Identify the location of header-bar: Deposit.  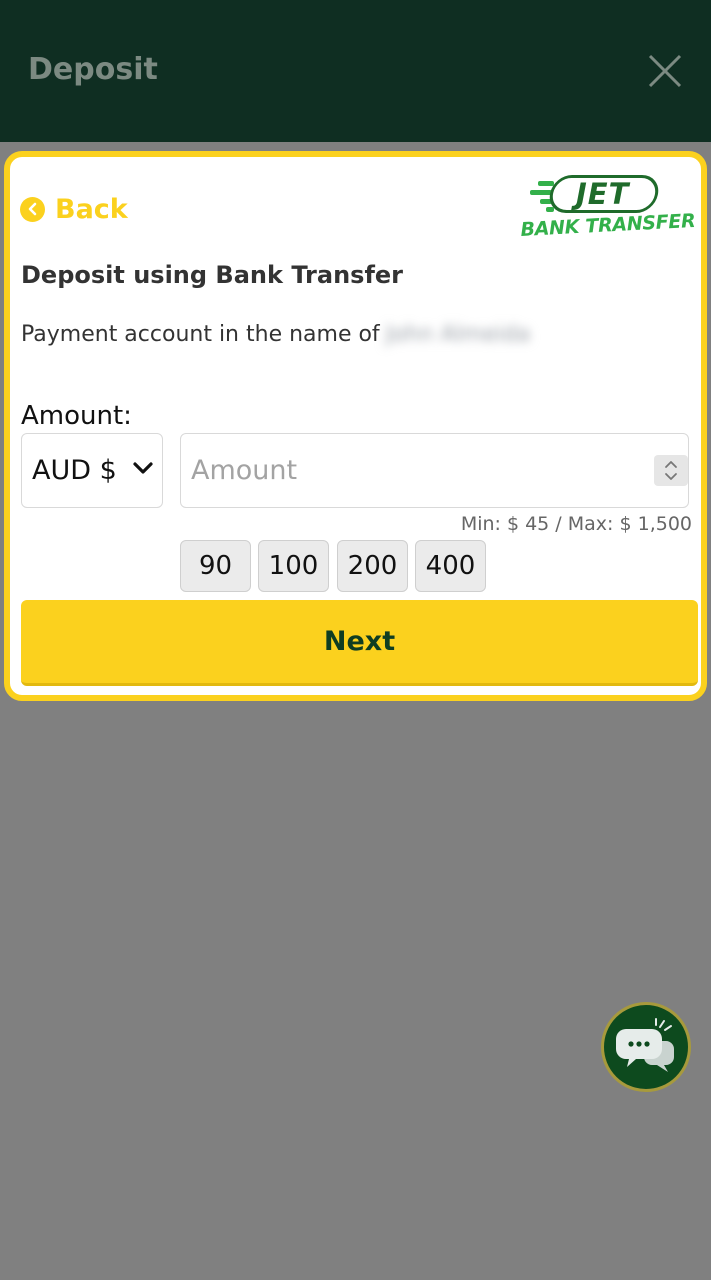
(355, 71).